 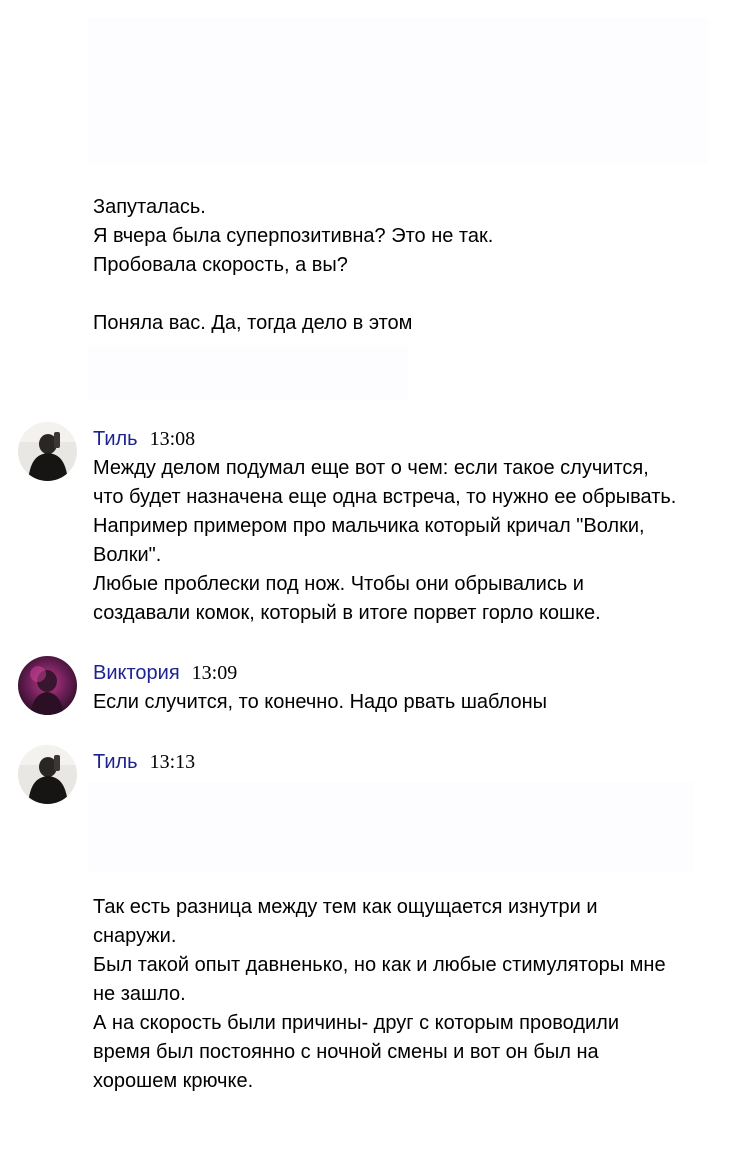 What do you see at coordinates (136, 673) in the screenshot?
I see `author-name: Виктория` at bounding box center [136, 673].